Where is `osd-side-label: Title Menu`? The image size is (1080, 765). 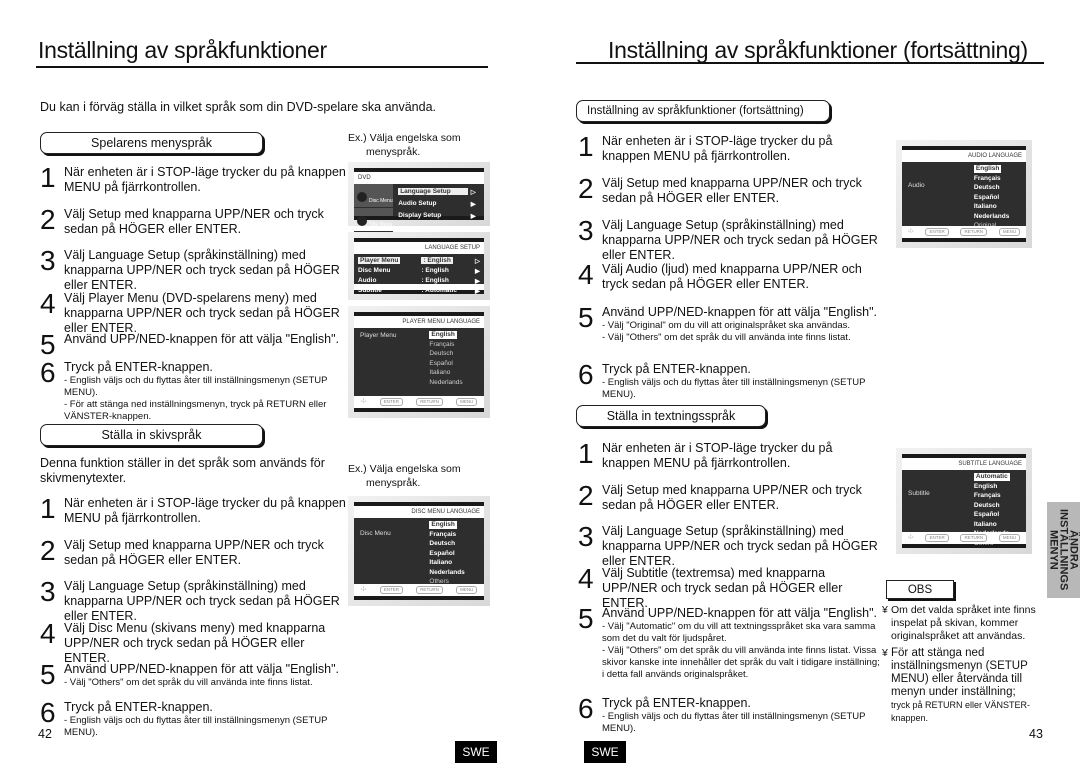 osd-side-label: Title Menu is located at coordinates (381, 225).